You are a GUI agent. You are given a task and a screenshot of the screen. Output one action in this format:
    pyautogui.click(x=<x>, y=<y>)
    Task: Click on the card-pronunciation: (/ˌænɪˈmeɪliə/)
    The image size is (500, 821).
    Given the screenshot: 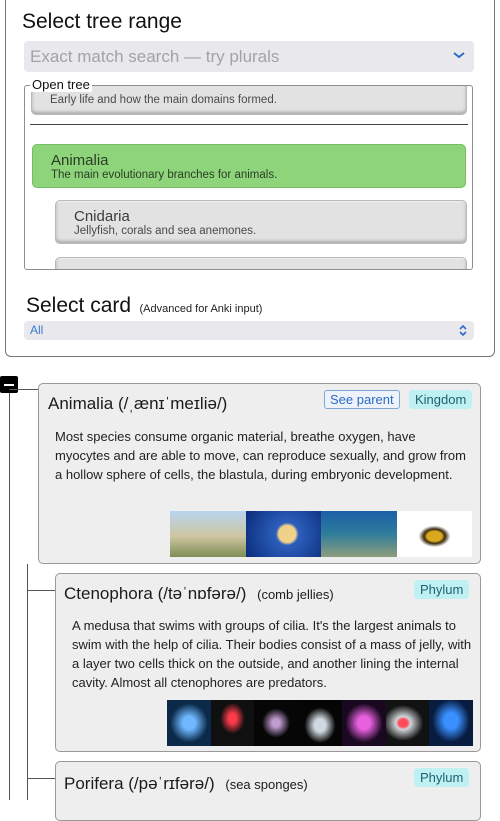 What is the action you would take?
    pyautogui.click(x=172, y=403)
    